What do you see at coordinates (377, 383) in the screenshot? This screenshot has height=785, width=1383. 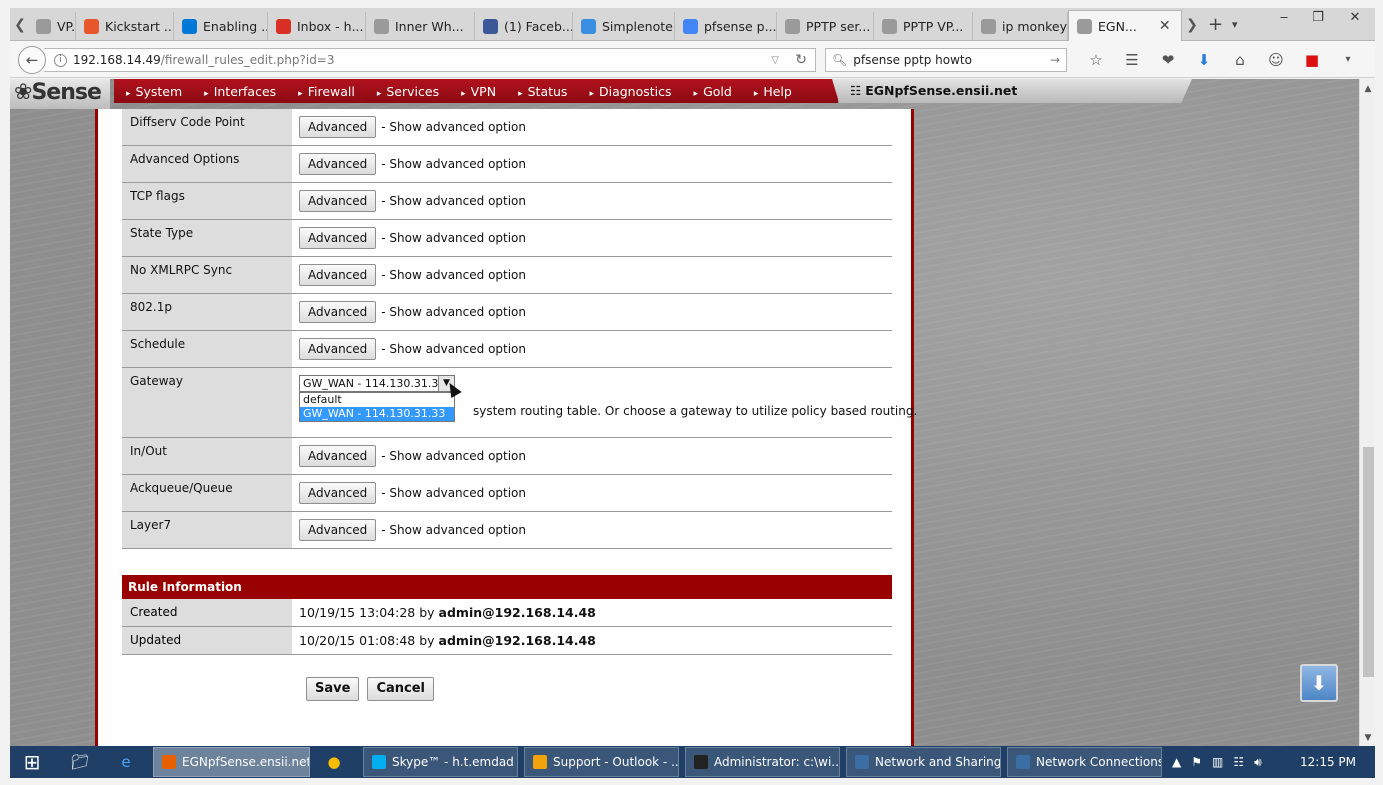 I see `gateway-select: GW_WAN - 114.130.31.33 ▼` at bounding box center [377, 383].